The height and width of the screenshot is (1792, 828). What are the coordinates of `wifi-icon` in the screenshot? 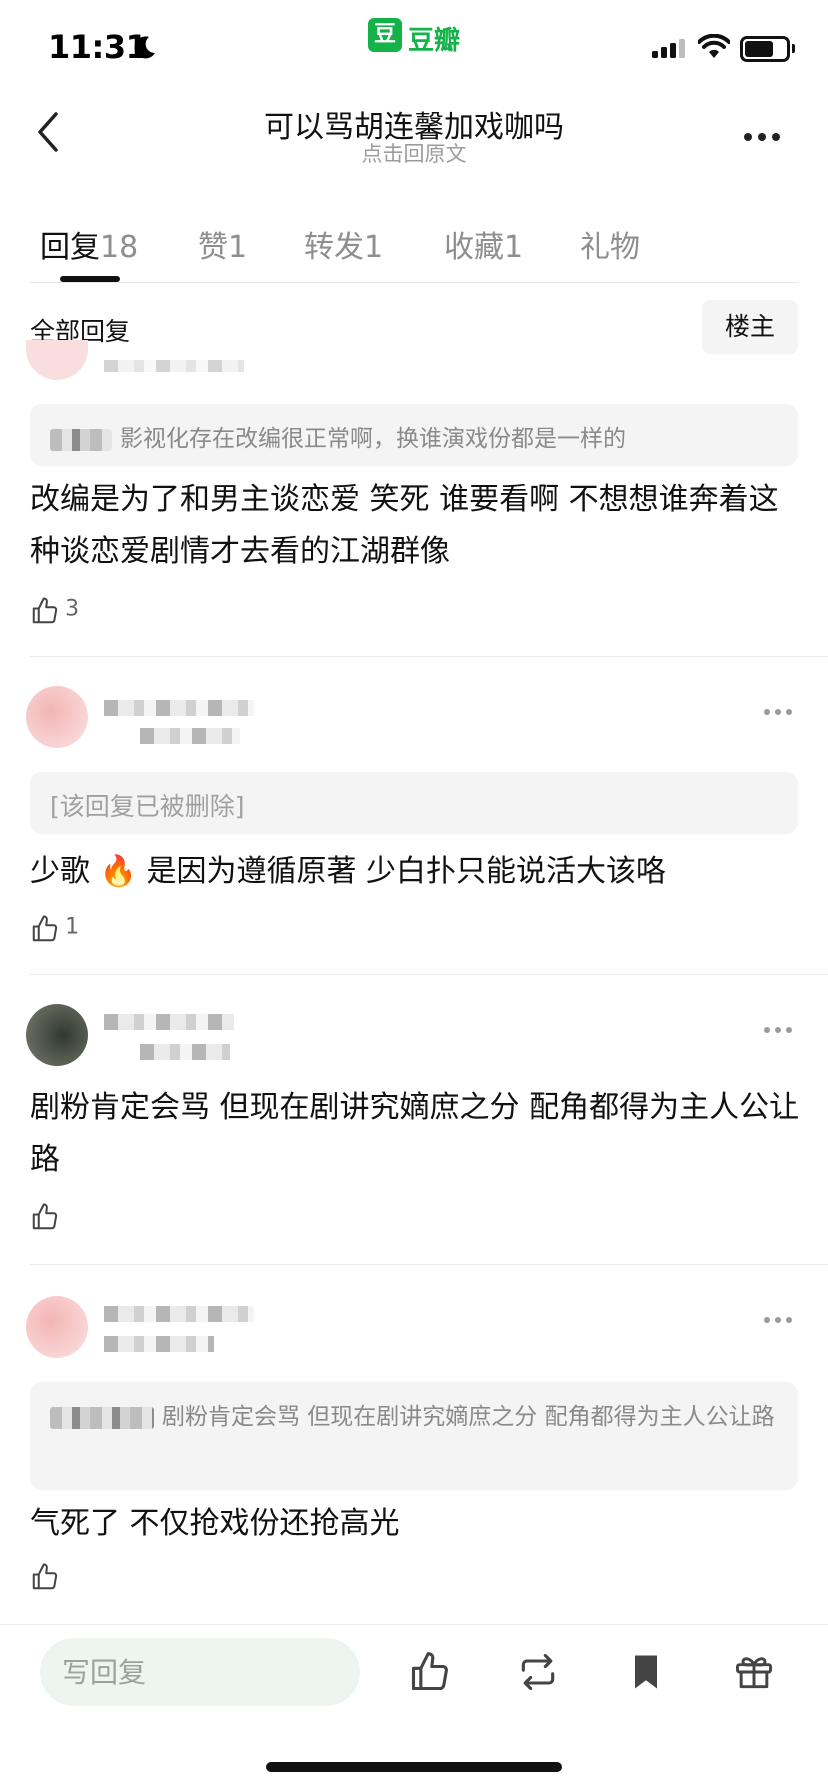 It's located at (714, 46).